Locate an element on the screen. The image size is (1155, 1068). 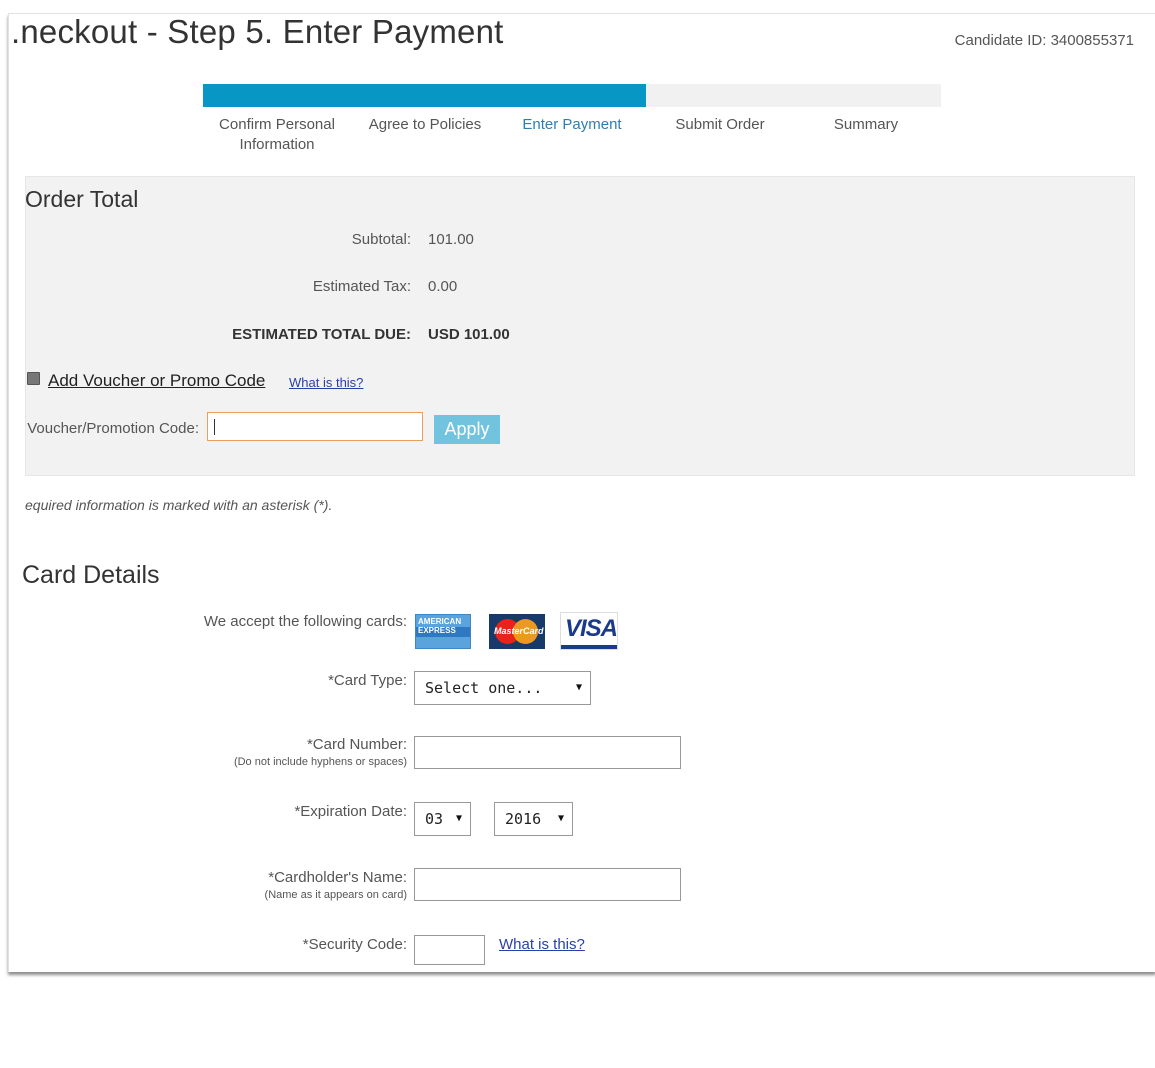
security-code-help-link: What is this? is located at coordinates (542, 944).